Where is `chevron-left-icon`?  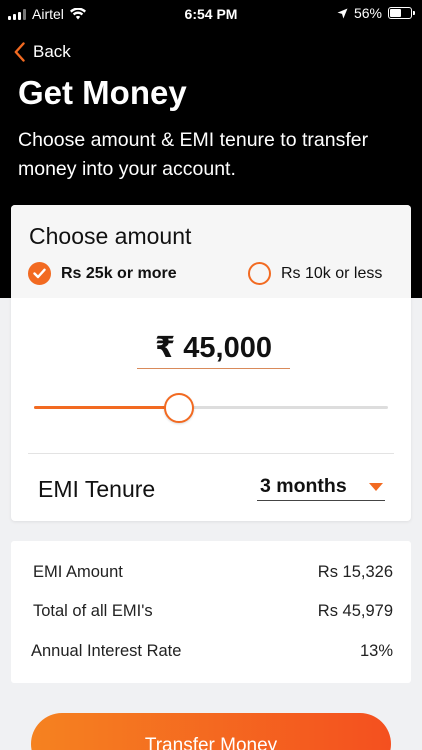 chevron-left-icon is located at coordinates (19, 52).